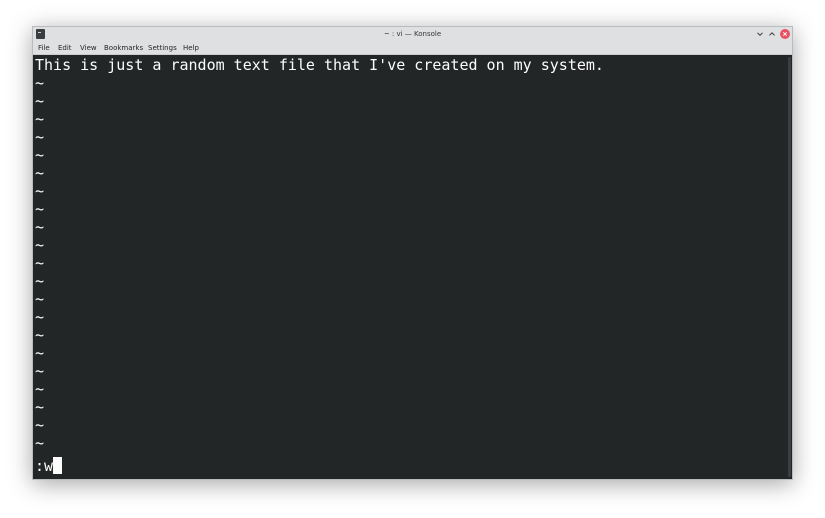  I want to click on text-cursor, so click(58, 465).